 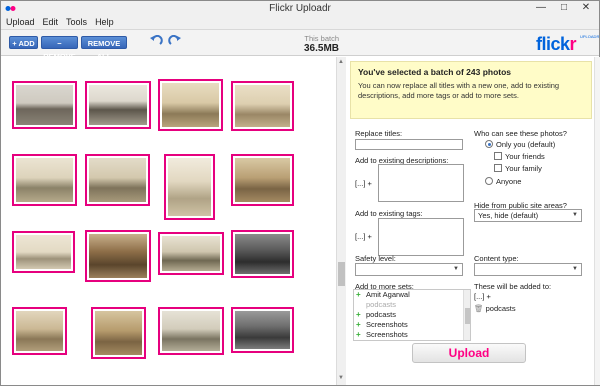 I want to click on flickr-logo: flickr UPLOADR, so click(x=567, y=44).